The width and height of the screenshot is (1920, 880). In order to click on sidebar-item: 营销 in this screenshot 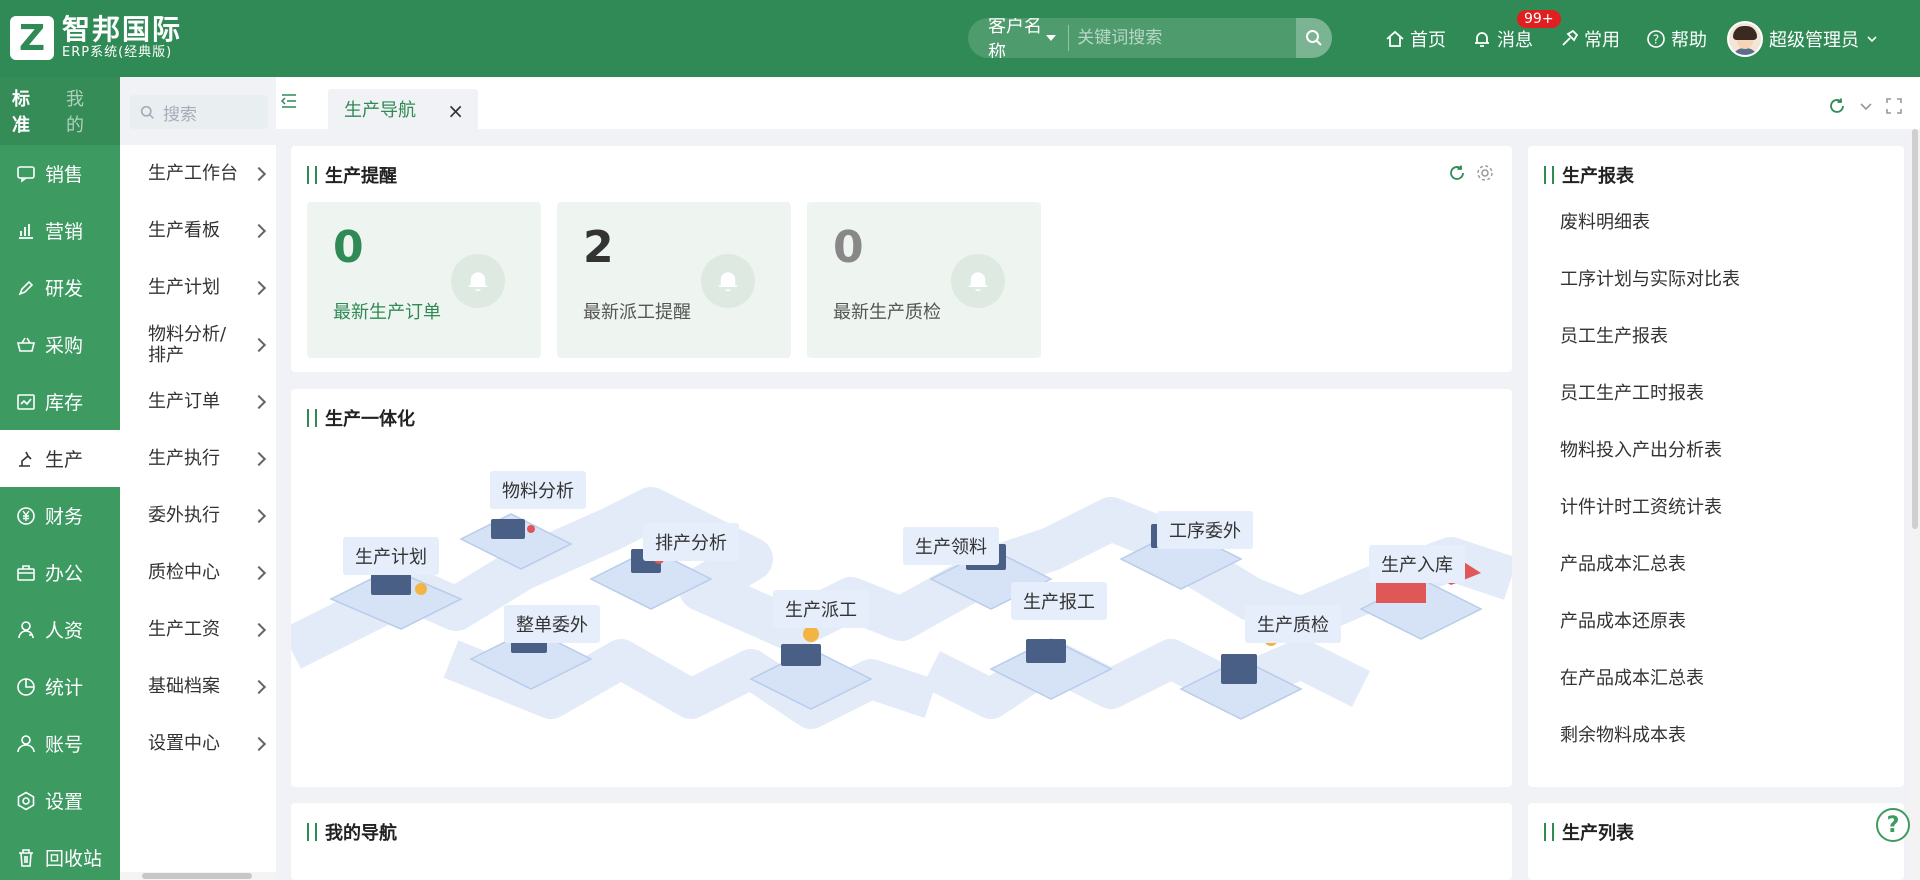, I will do `click(60, 230)`.